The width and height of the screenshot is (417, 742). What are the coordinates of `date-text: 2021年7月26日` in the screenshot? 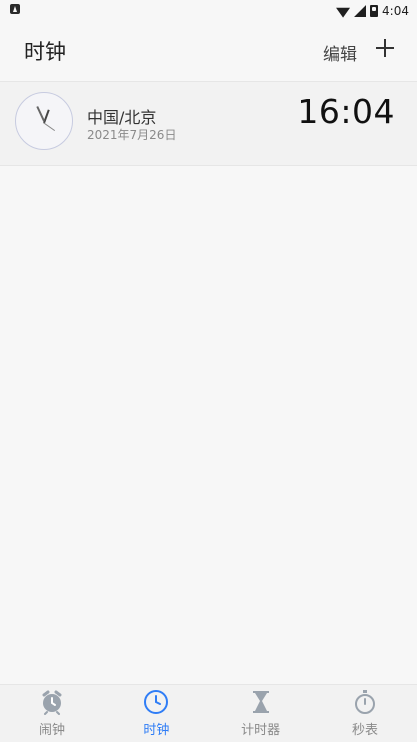 It's located at (132, 135).